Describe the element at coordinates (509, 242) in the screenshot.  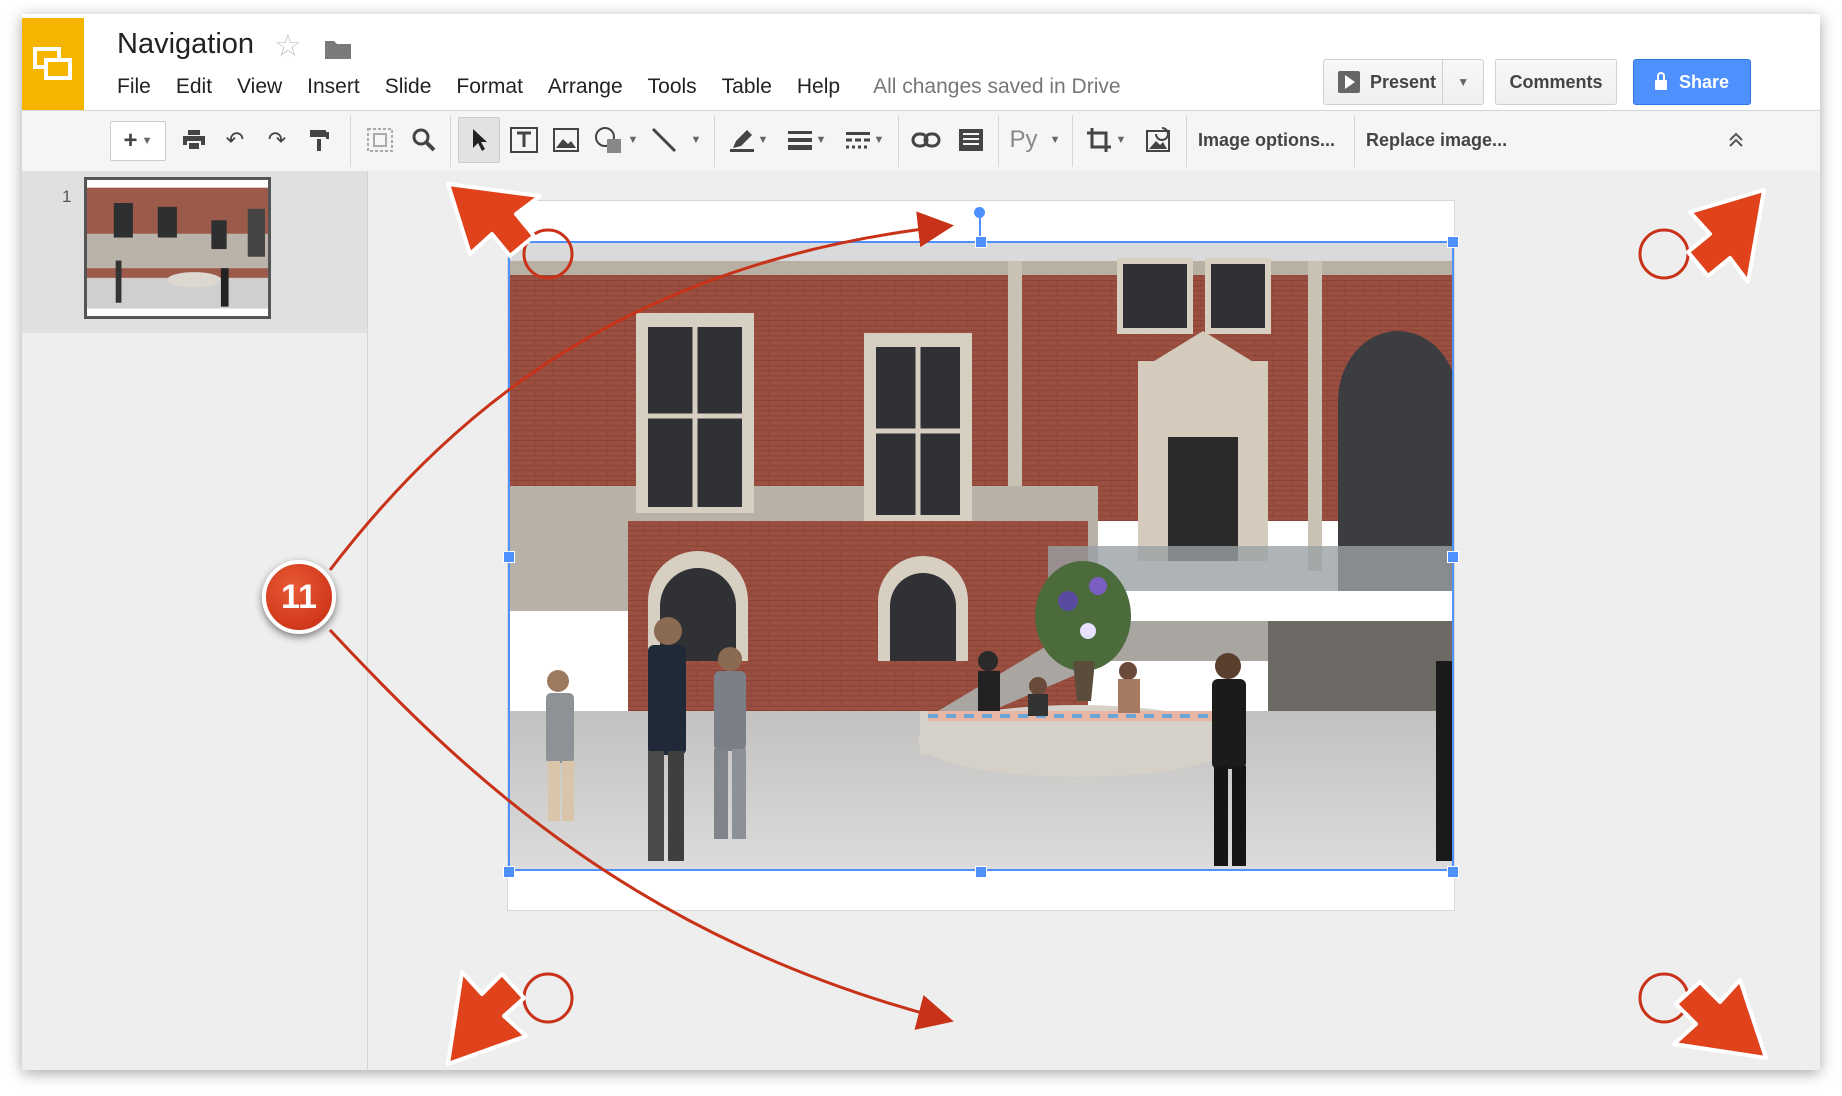
I see `resize-handle-top-left` at that location.